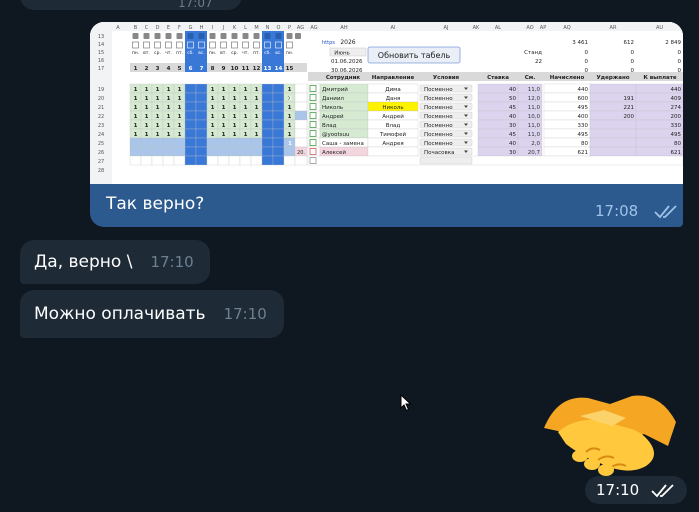 This screenshot has width=699, height=512. I want to click on day-number: 11, so click(246, 69).